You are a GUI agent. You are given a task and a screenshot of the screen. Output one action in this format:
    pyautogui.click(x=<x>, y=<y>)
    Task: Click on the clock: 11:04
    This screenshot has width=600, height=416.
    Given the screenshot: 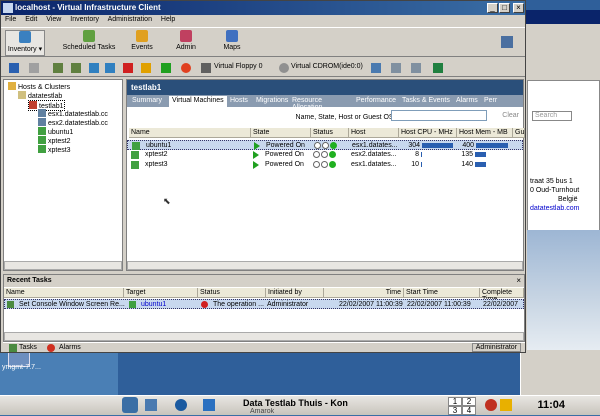 What is the action you would take?
    pyautogui.click(x=551, y=405)
    